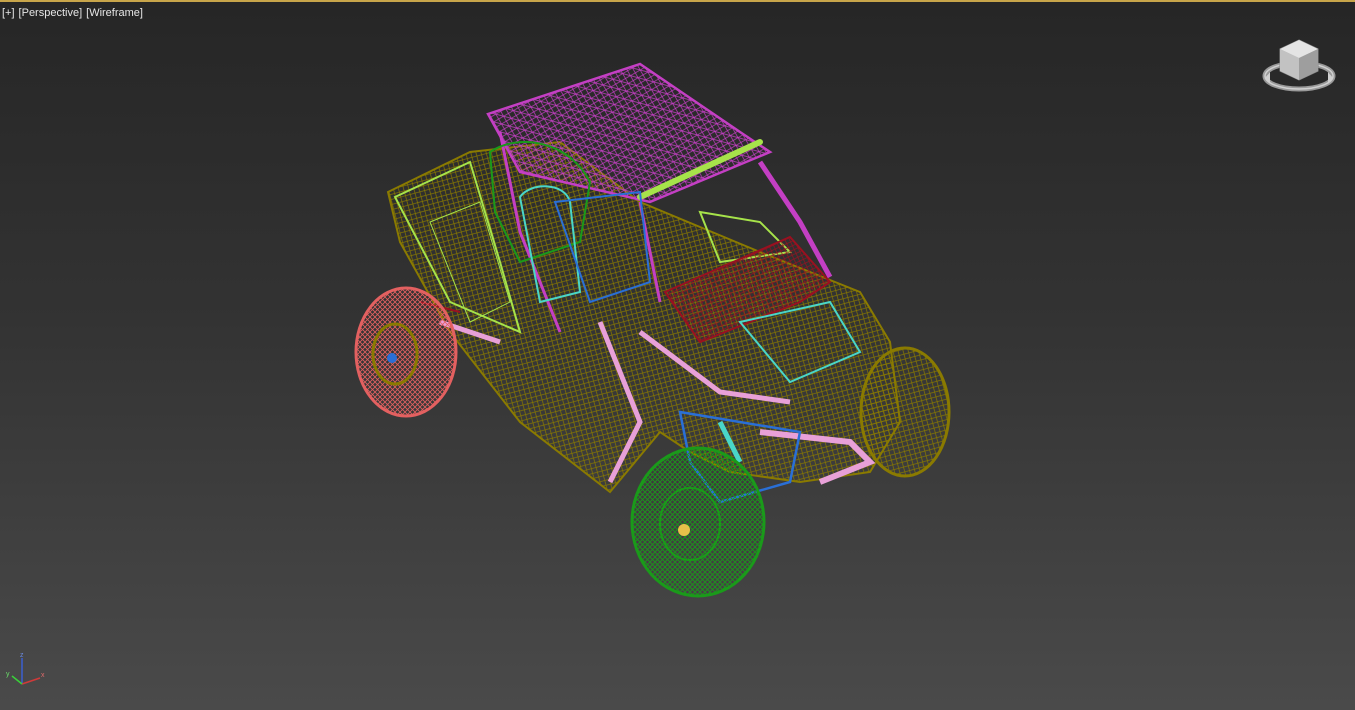 This screenshot has height=710, width=1355. I want to click on front-right-wheel, so click(905, 412).